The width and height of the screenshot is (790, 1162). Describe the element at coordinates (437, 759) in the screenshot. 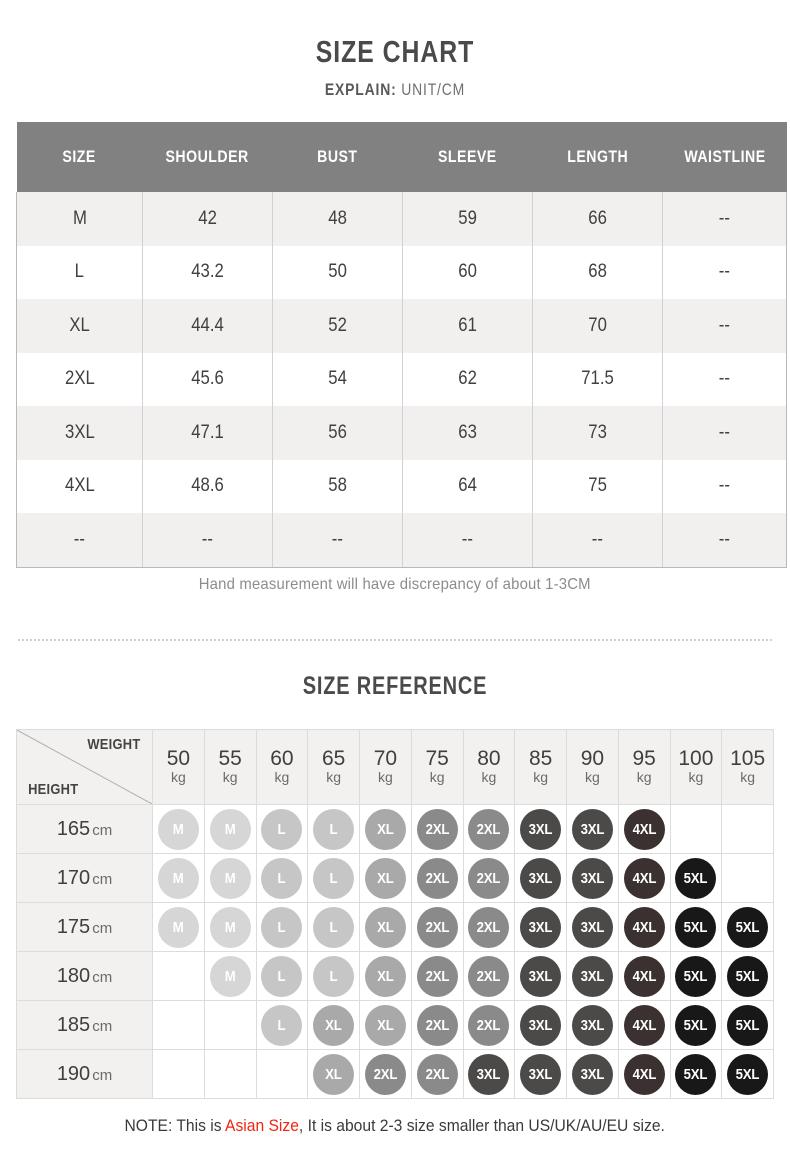

I see `weight-value: 75` at that location.